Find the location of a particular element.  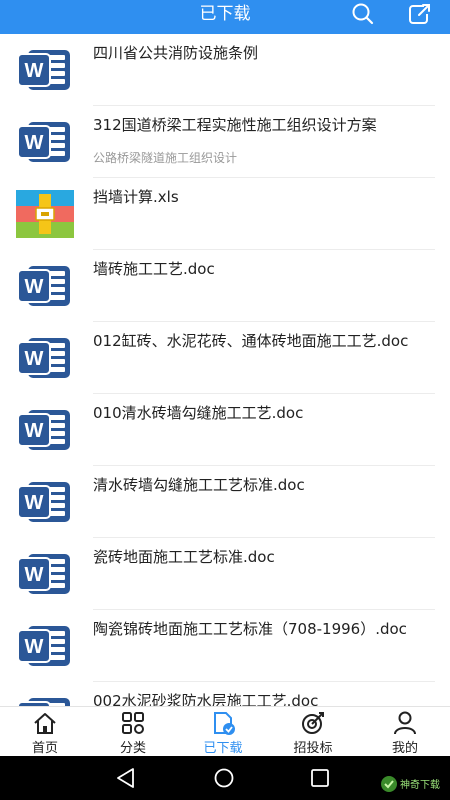

home-icon is located at coordinates (45, 723).